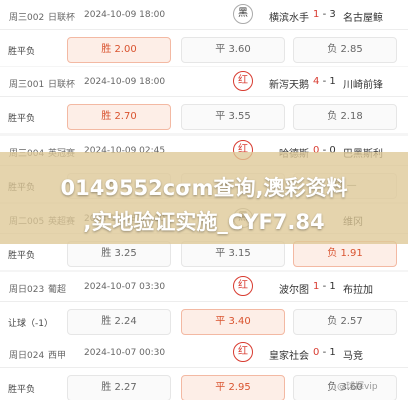 The height and width of the screenshot is (400, 408). I want to click on odds-lose-button: 负 2.57, so click(345, 322).